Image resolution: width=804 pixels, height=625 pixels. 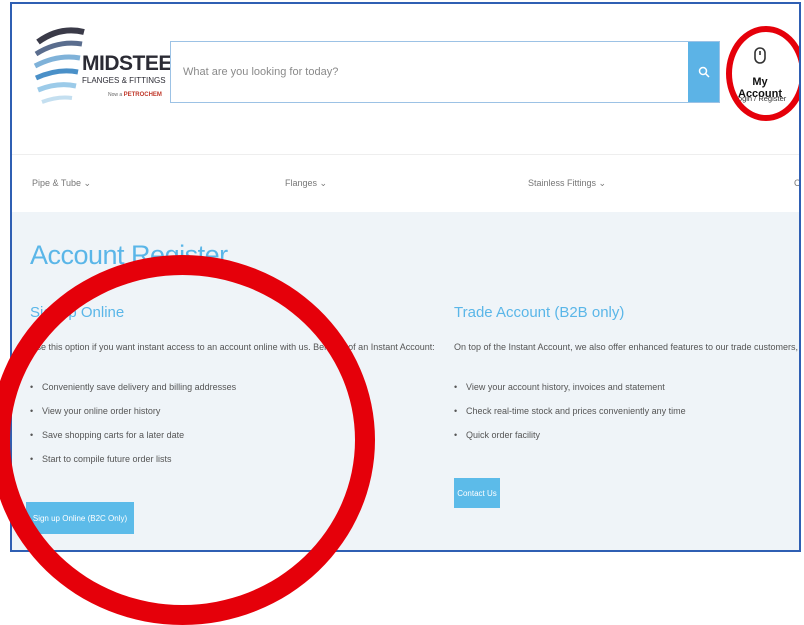 What do you see at coordinates (115, 95) in the screenshot?
I see `brand-tagline-prefix: Now a` at bounding box center [115, 95].